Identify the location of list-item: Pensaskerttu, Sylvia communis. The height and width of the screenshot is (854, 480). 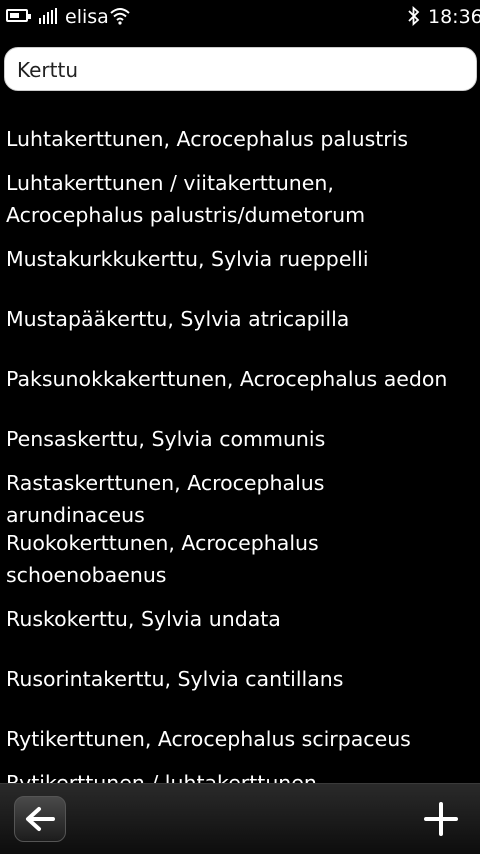
(241, 439).